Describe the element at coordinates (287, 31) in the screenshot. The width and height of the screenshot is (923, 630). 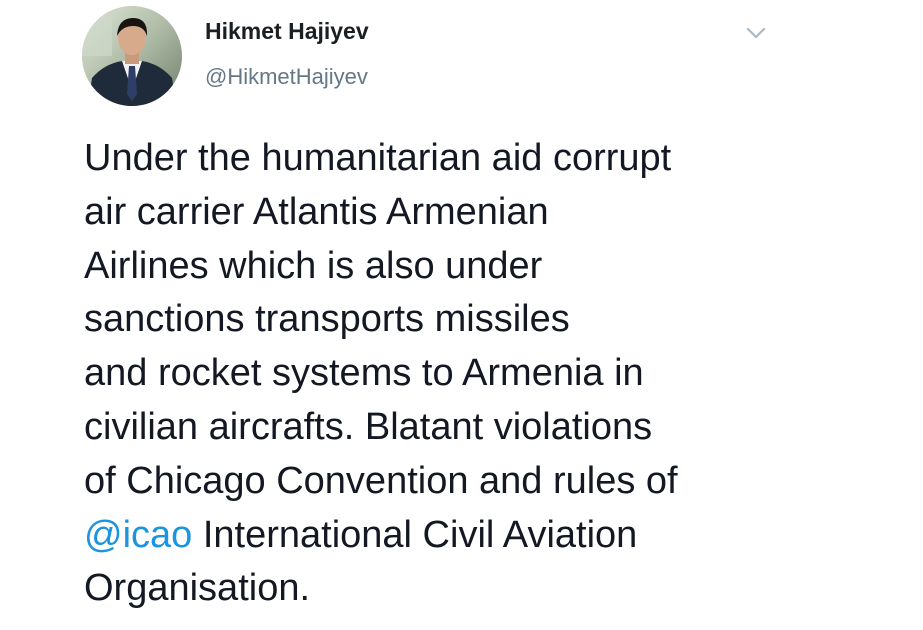
I see `author-display-name: Hikmet Hajiyev` at that location.